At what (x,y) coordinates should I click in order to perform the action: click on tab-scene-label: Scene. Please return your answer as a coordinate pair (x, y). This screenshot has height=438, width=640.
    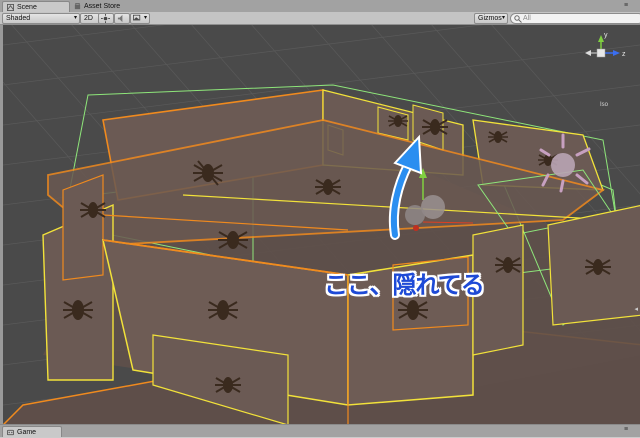
    Looking at the image, I should click on (27, 7).